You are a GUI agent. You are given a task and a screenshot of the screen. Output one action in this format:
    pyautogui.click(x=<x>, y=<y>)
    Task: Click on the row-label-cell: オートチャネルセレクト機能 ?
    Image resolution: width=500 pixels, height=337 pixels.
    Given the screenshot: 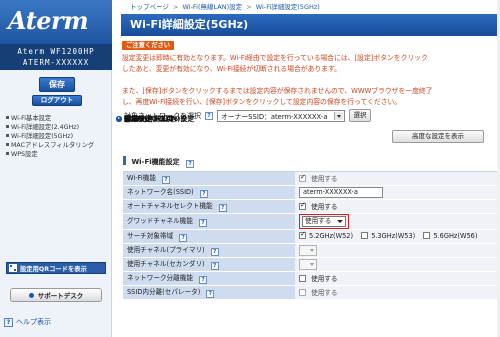 What is the action you would take?
    pyautogui.click(x=209, y=206)
    